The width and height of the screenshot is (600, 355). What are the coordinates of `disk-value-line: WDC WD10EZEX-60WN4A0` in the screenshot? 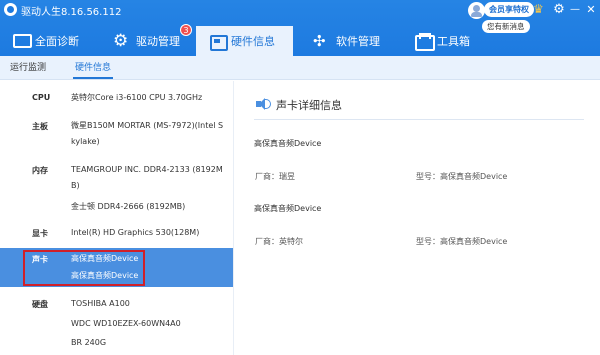 It's located at (126, 323).